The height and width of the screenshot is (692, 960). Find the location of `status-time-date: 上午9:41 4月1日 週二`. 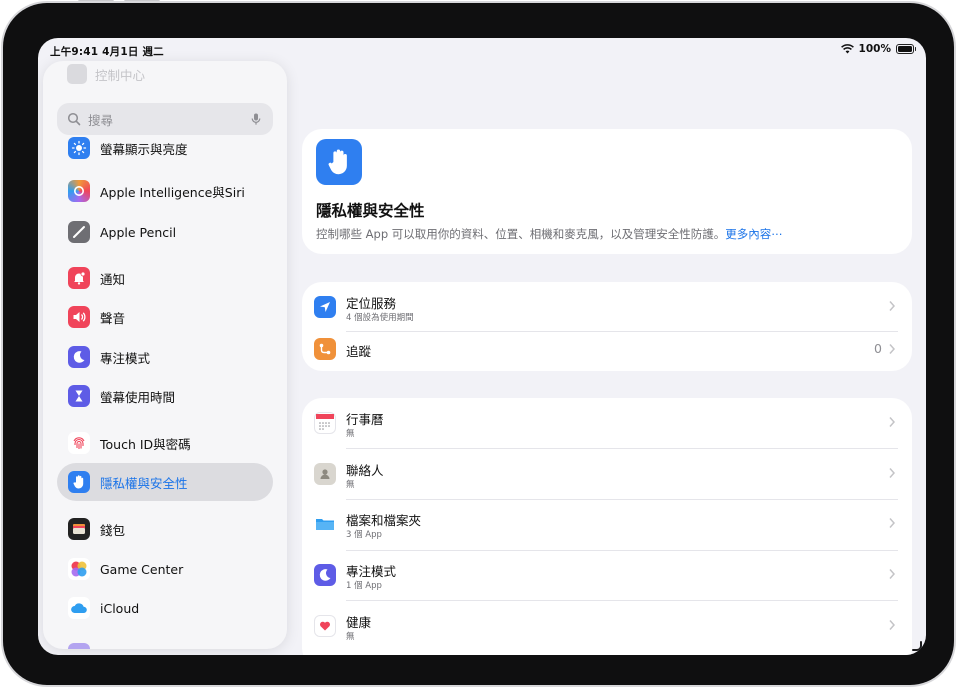

status-time-date: 上午9:41 4月1日 週二 is located at coordinates (107, 52).